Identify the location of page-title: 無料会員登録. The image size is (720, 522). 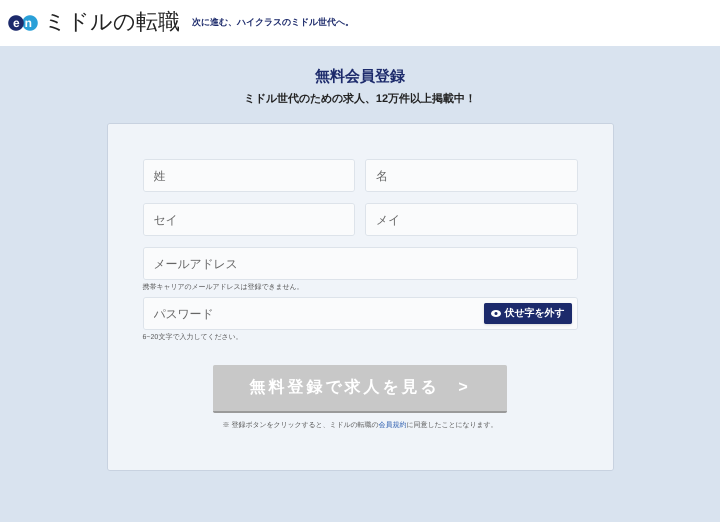
(360, 77).